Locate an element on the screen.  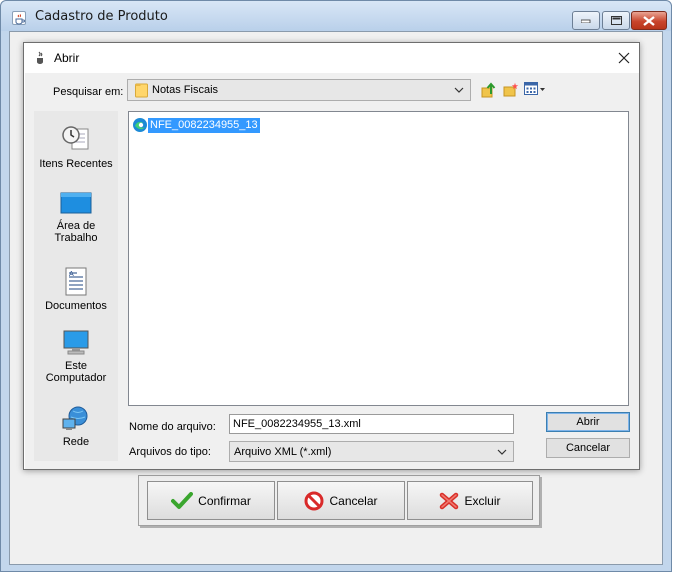
close-window-button is located at coordinates (649, 20).